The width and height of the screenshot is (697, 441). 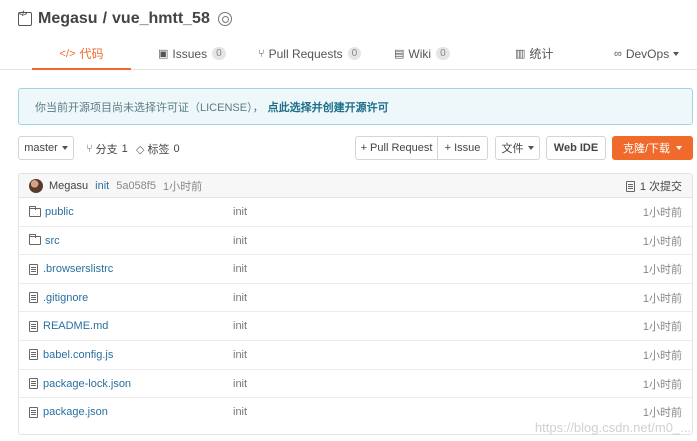 I want to click on file-name: public, so click(x=59, y=212).